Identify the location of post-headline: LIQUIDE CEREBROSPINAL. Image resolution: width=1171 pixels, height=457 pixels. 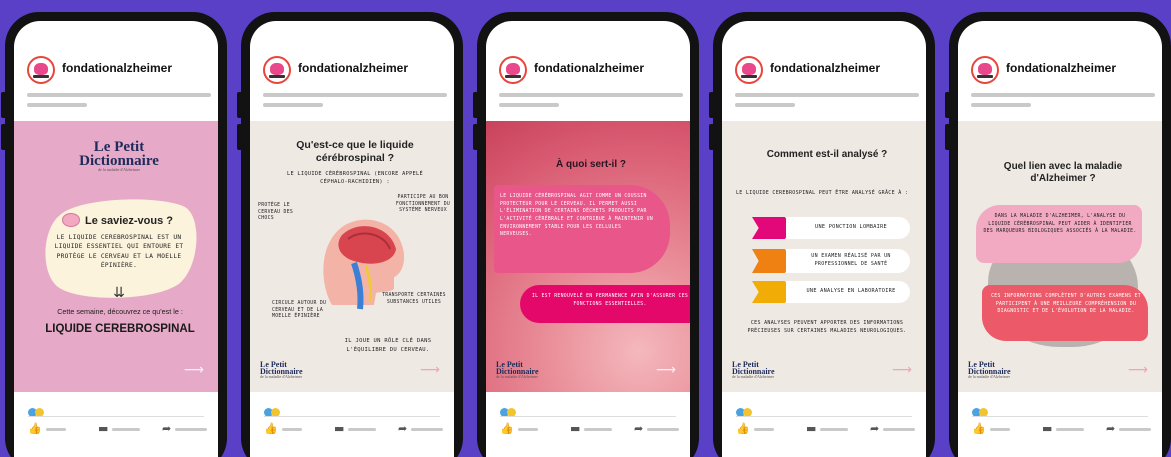
(120, 329).